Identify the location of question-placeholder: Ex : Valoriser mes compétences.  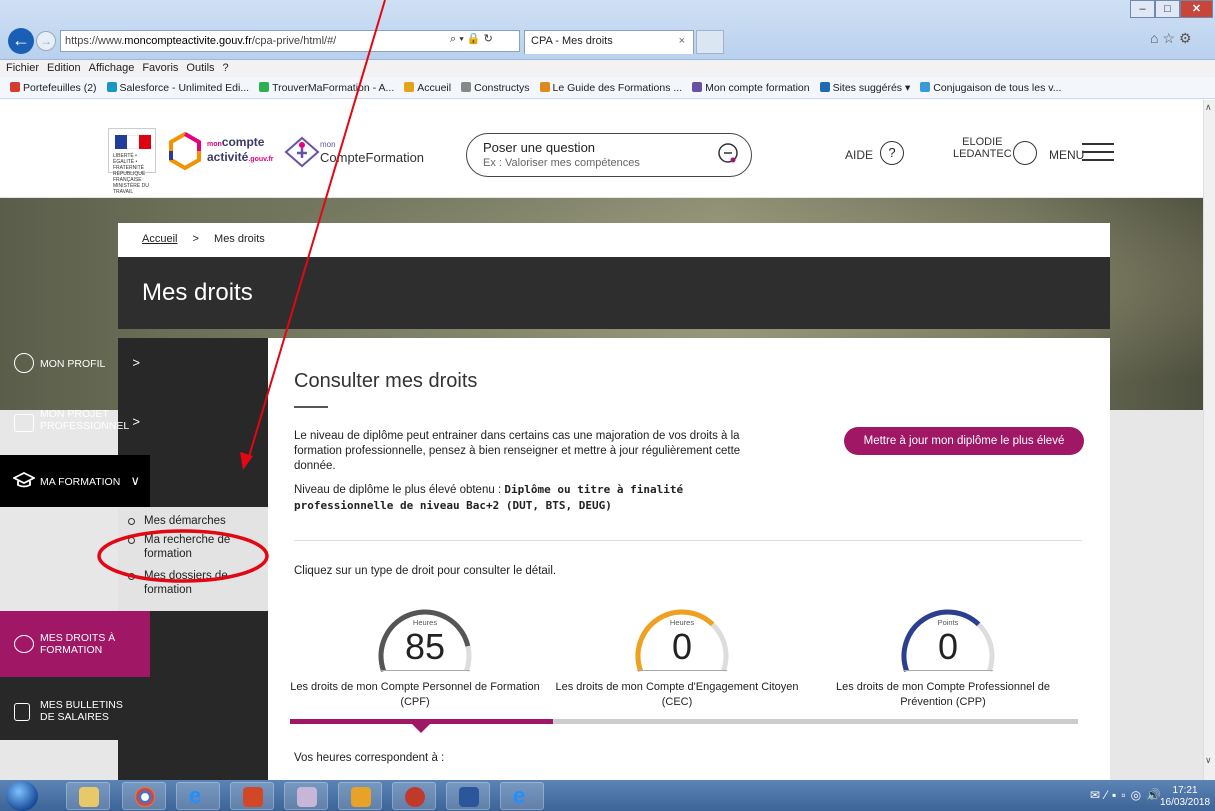
(561, 163).